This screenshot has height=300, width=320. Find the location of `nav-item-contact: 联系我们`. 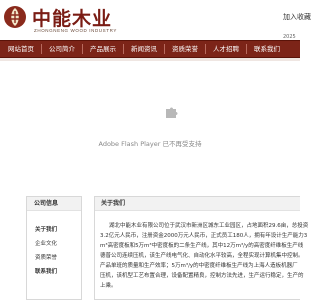

nav-item-contact: 联系我们 is located at coordinates (267, 49).